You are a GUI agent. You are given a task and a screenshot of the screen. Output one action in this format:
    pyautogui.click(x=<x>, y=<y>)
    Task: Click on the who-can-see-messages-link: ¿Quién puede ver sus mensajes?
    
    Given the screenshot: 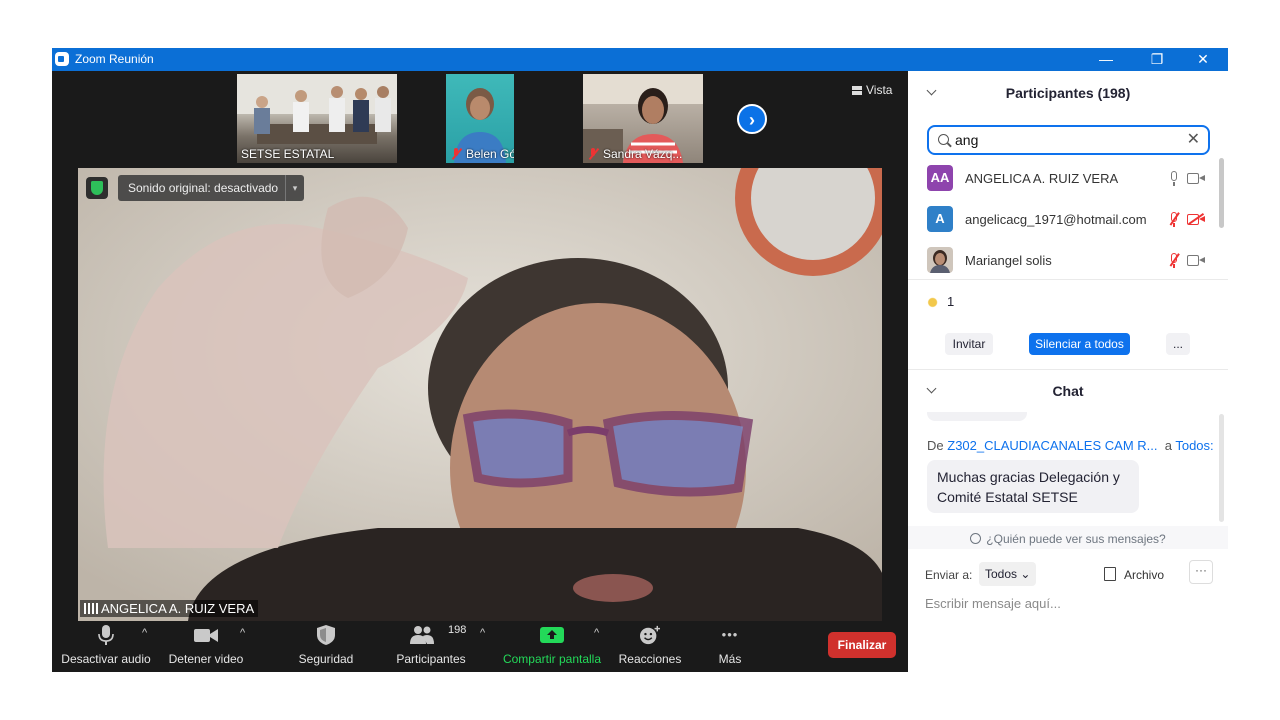 What is the action you would take?
    pyautogui.click(x=1068, y=537)
    